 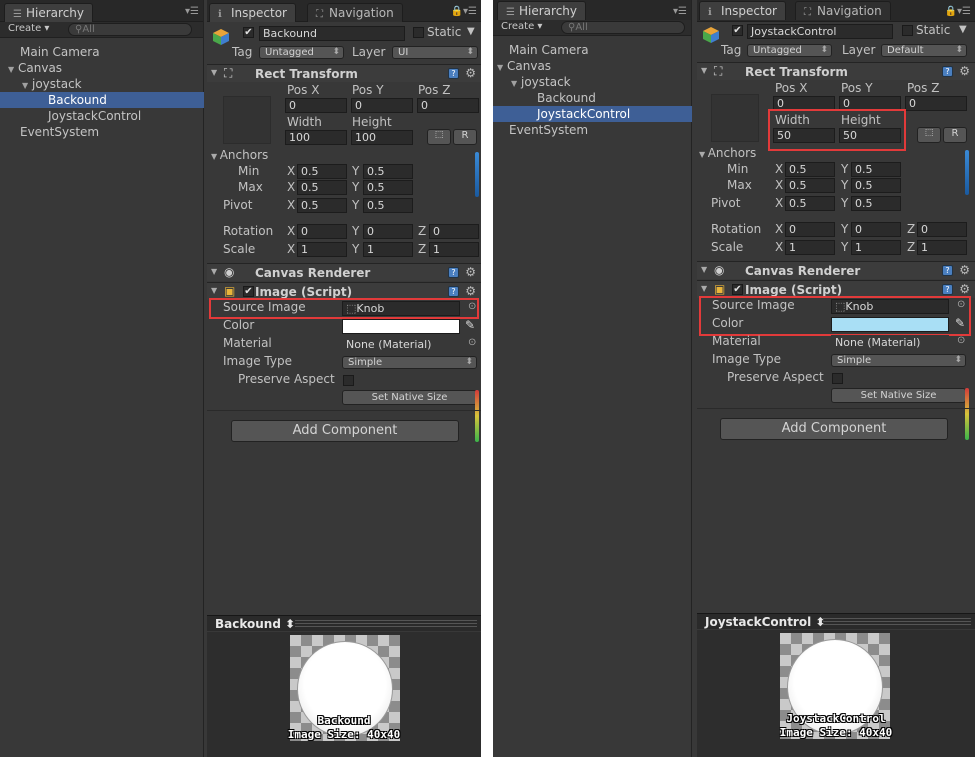 I want to click on rotation-z-field: 0, so click(x=942, y=229).